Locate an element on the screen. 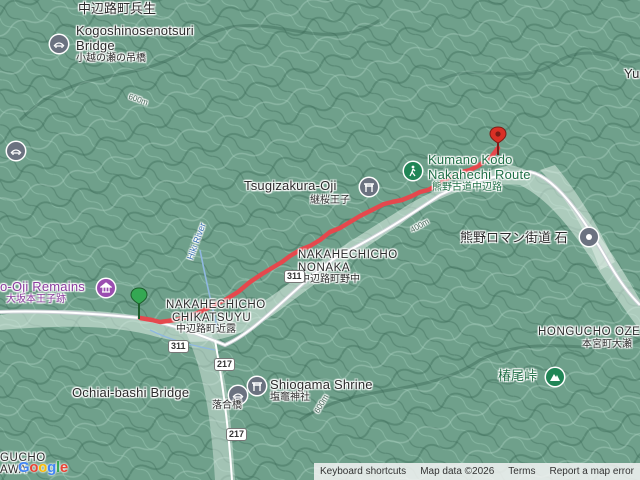 The height and width of the screenshot is (480, 640). oji-remains-label: o-Oji Remains is located at coordinates (42, 286).